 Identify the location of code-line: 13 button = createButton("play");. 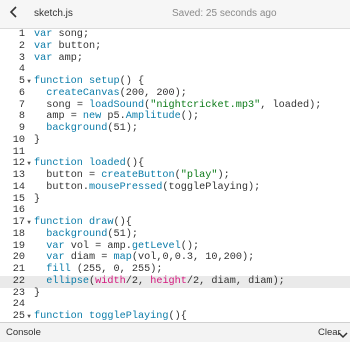
(175, 176).